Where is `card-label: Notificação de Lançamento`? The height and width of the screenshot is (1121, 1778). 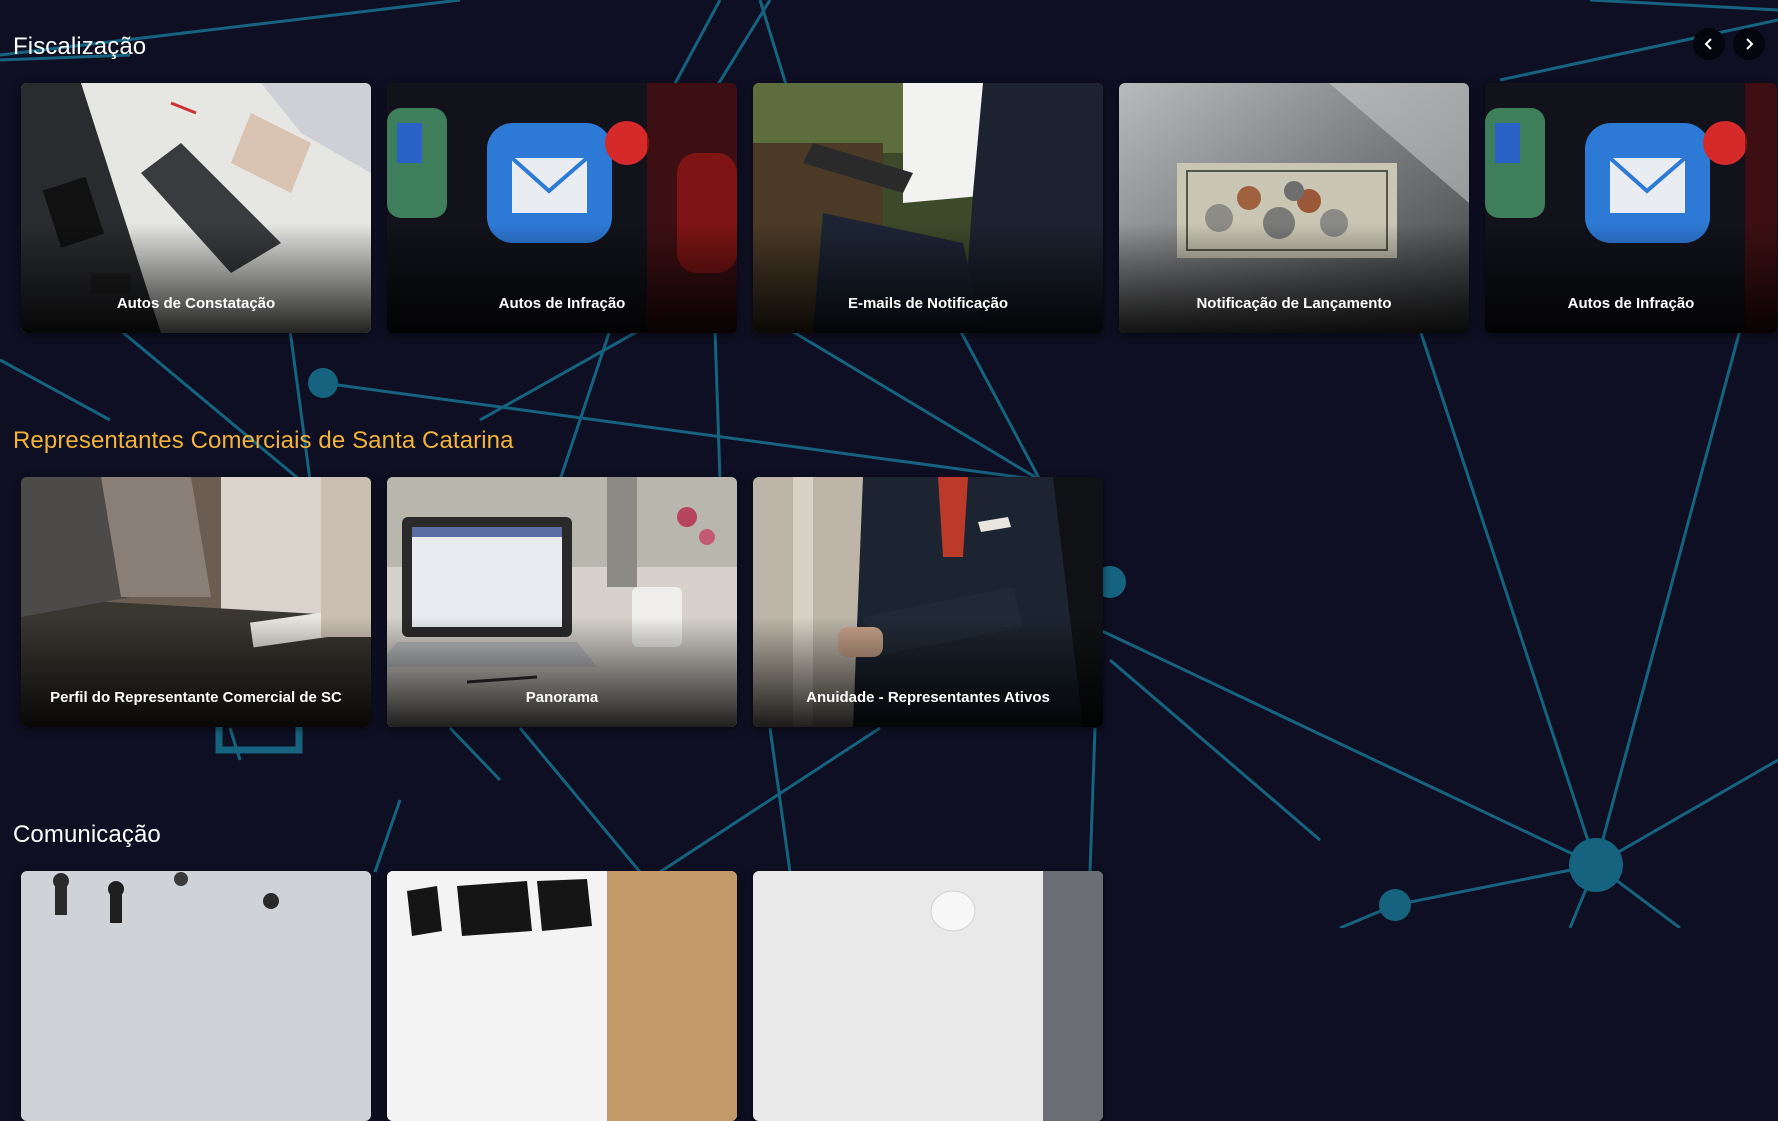
card-label: Notificação de Lançamento is located at coordinates (1294, 303).